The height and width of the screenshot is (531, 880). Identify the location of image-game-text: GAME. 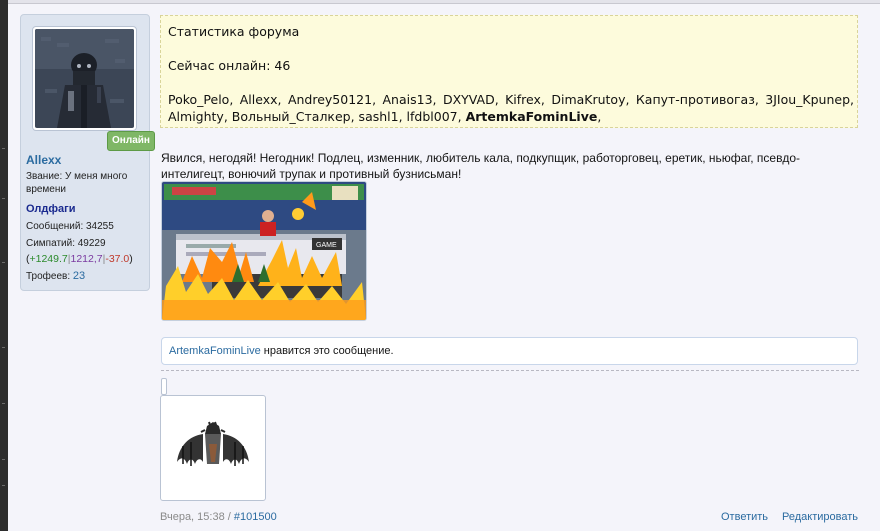
(326, 245).